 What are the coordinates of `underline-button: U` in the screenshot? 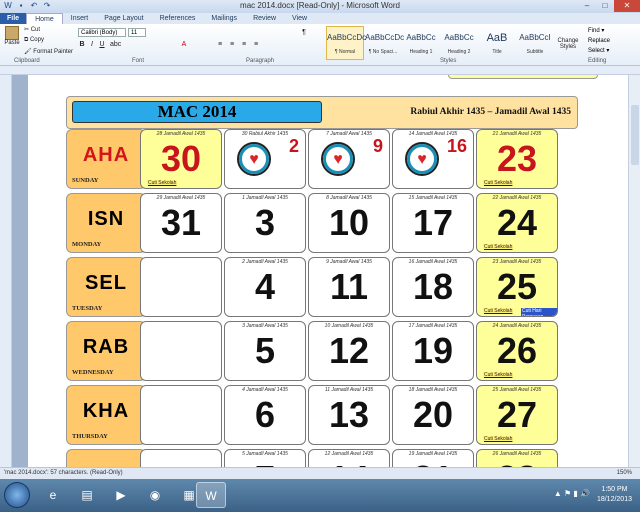 It's located at (102, 44).